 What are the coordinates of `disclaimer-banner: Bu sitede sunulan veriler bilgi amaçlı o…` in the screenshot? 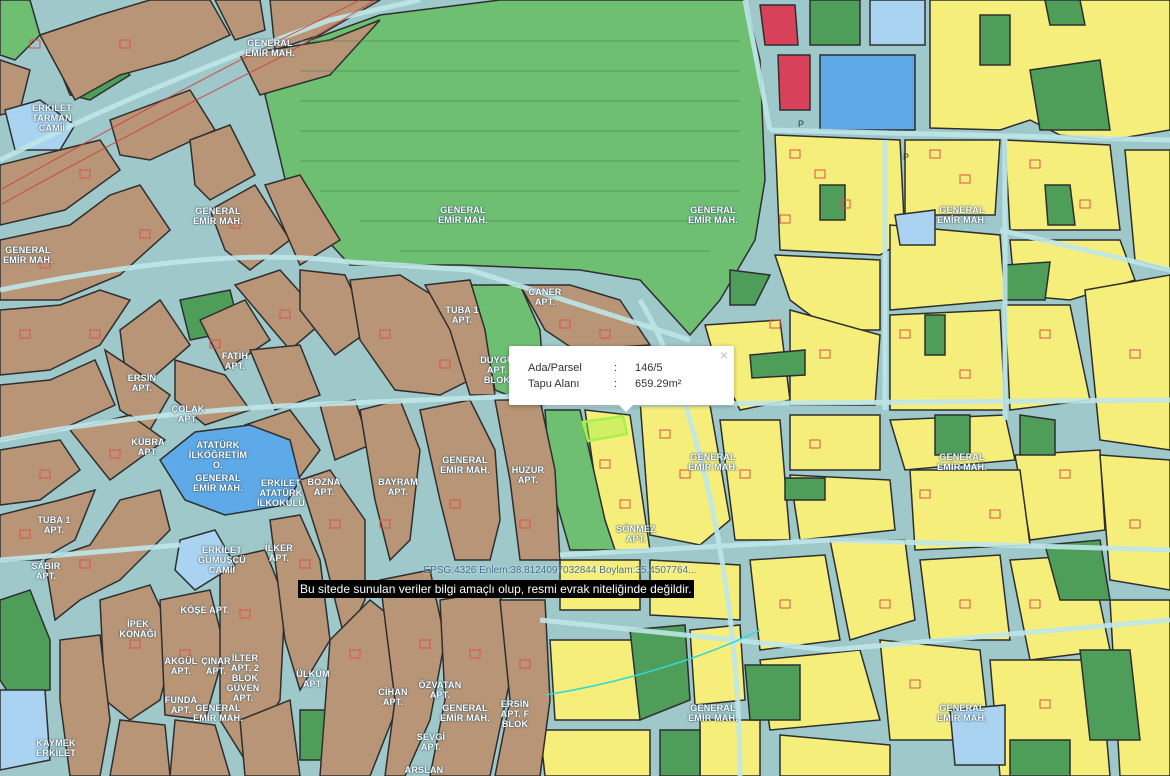 It's located at (496, 589).